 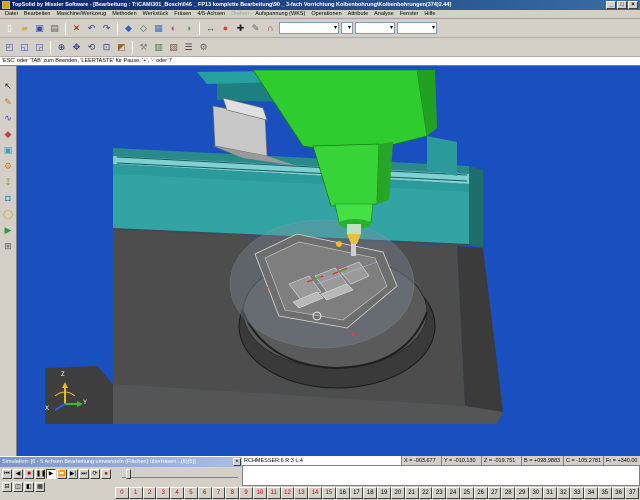 I want to click on menu-fenster: Fenster, so click(x=409, y=14).